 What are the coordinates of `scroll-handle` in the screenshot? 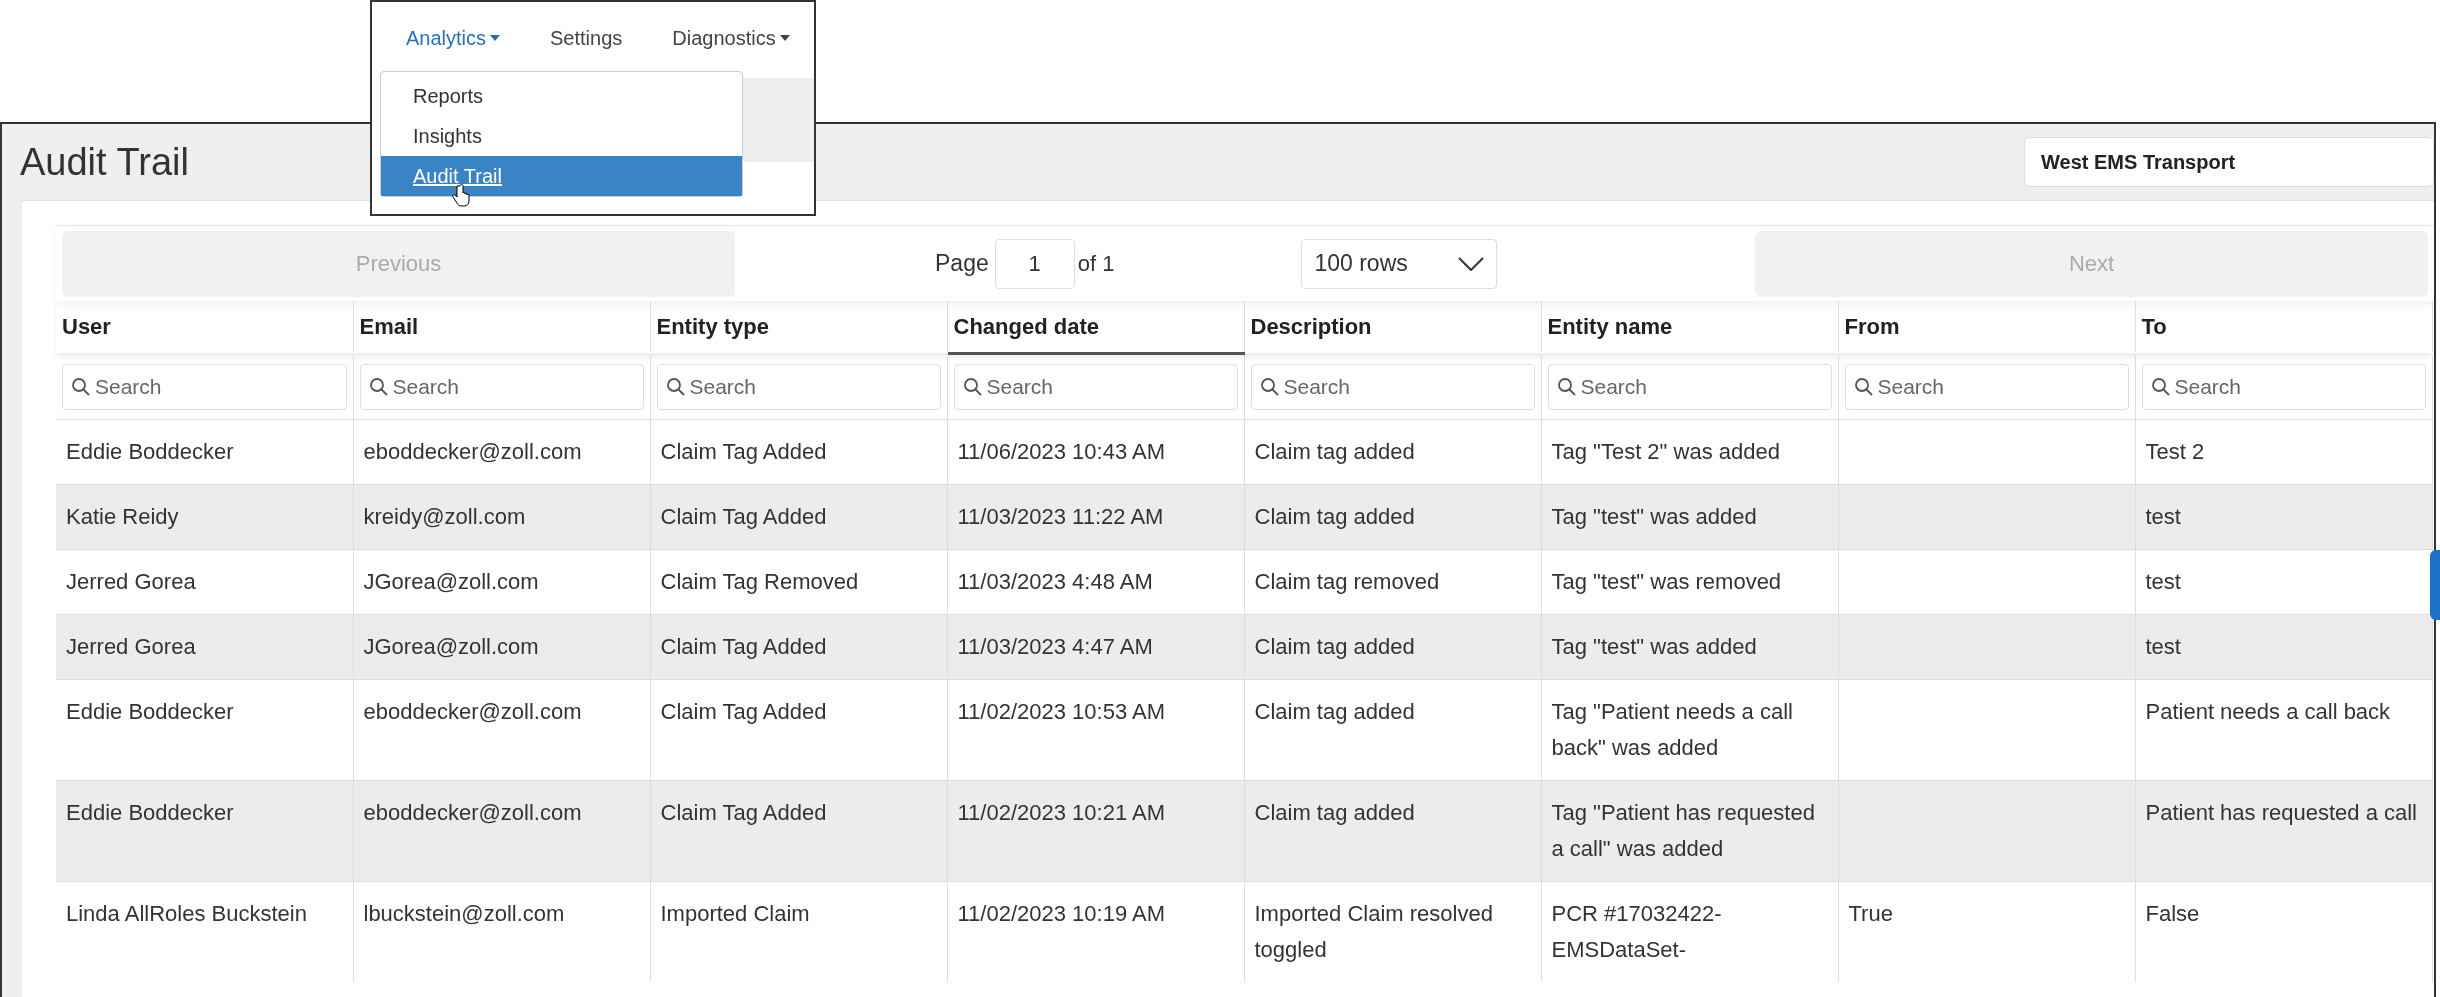 It's located at (2435, 585).